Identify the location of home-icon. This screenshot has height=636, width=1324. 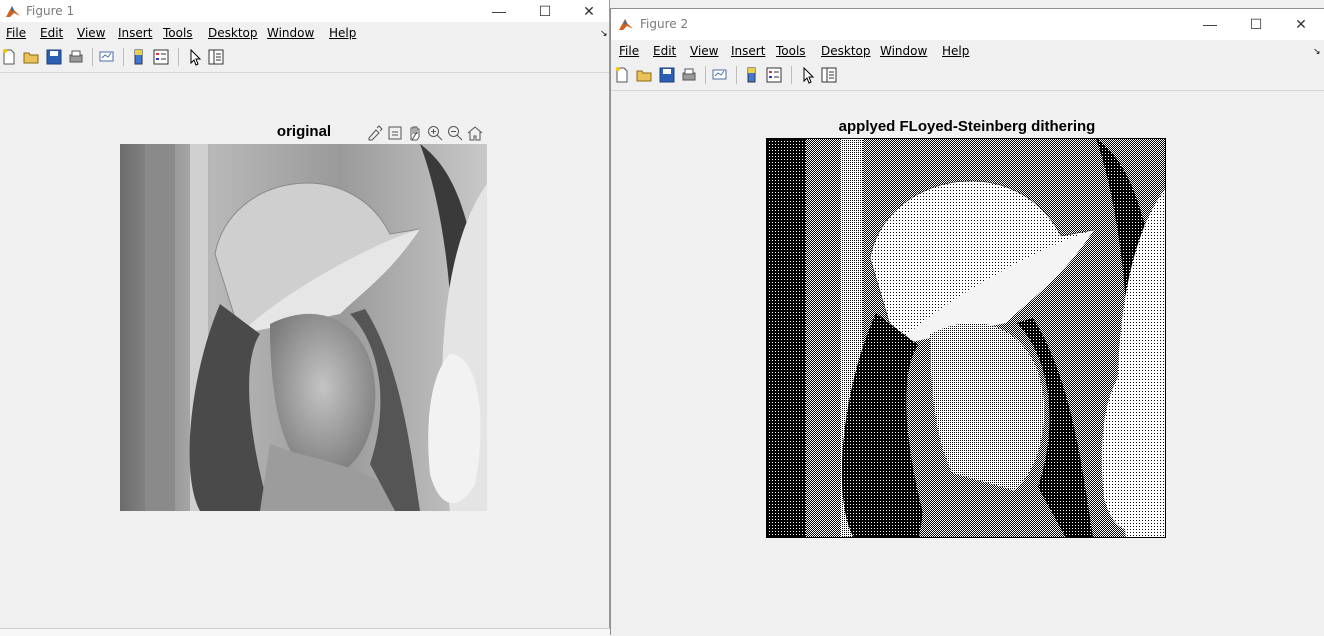
(475, 133).